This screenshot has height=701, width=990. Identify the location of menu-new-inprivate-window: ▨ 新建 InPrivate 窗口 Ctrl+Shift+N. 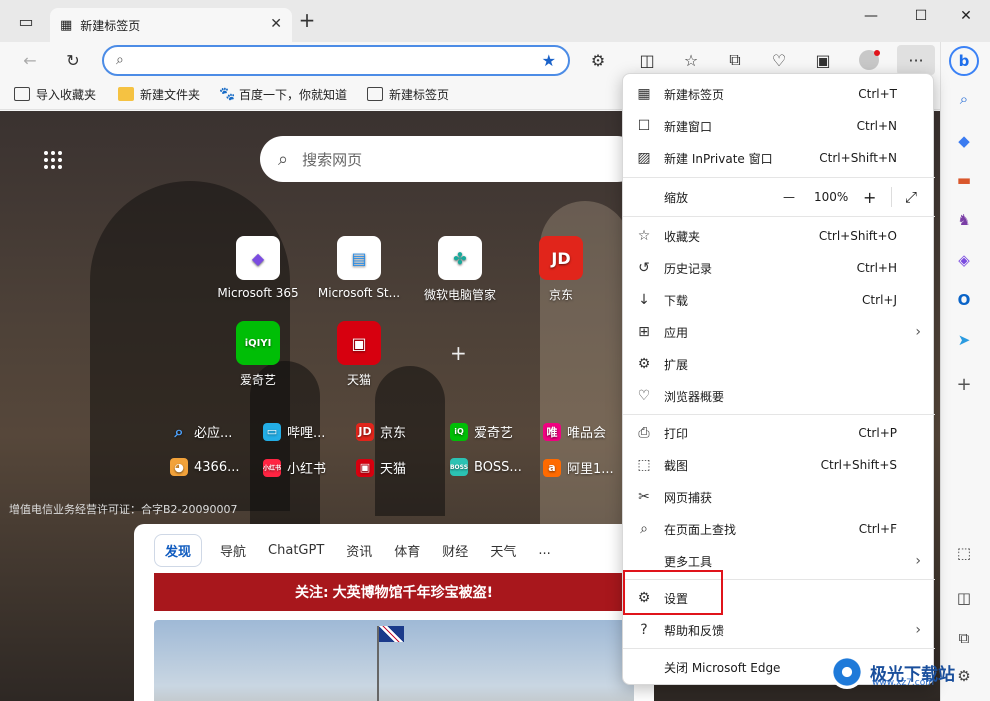
(779, 158).